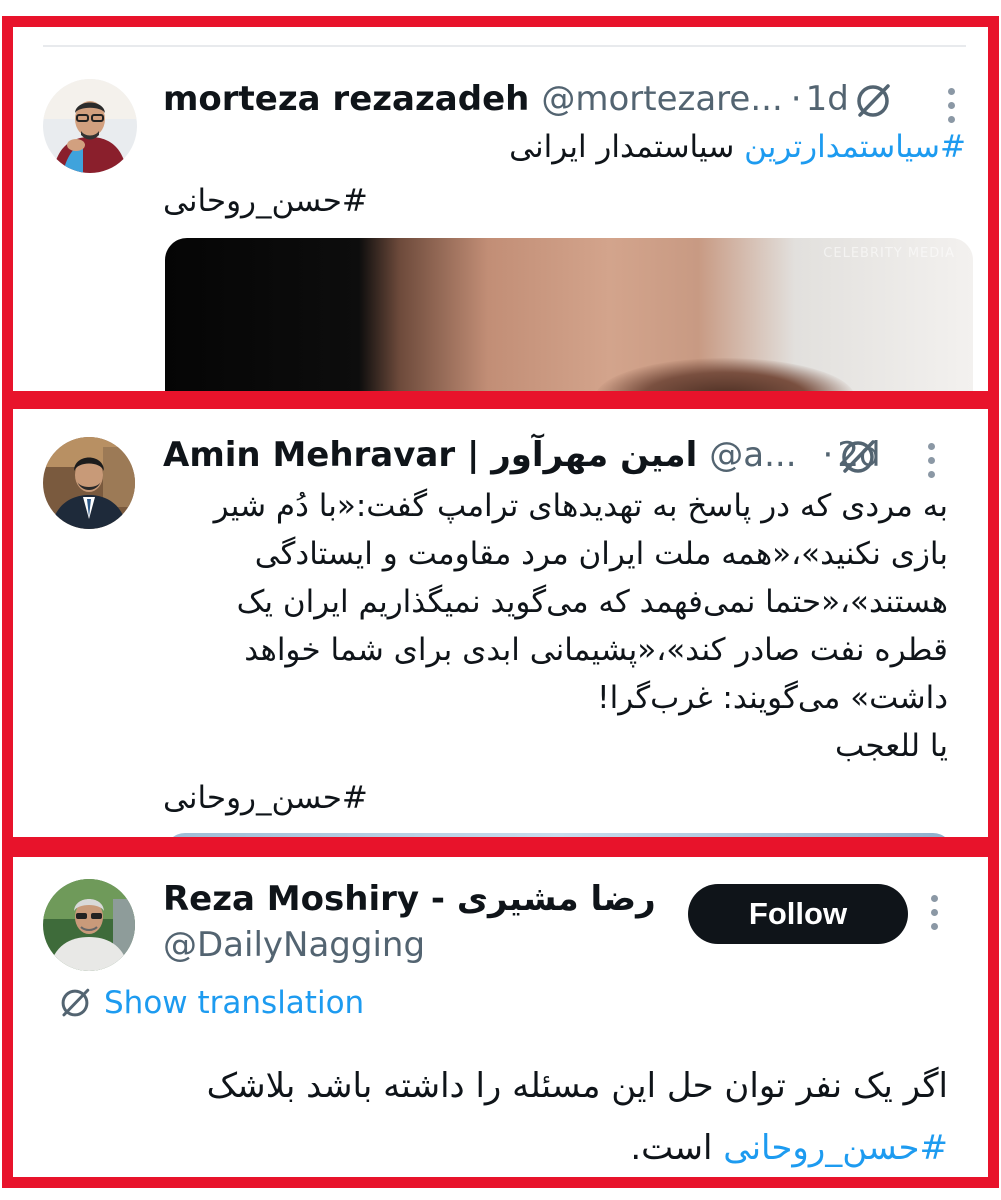 The height and width of the screenshot is (1200, 1001). I want to click on tweet-media-video: CELEBRITY MEDIA, so click(569, 314).